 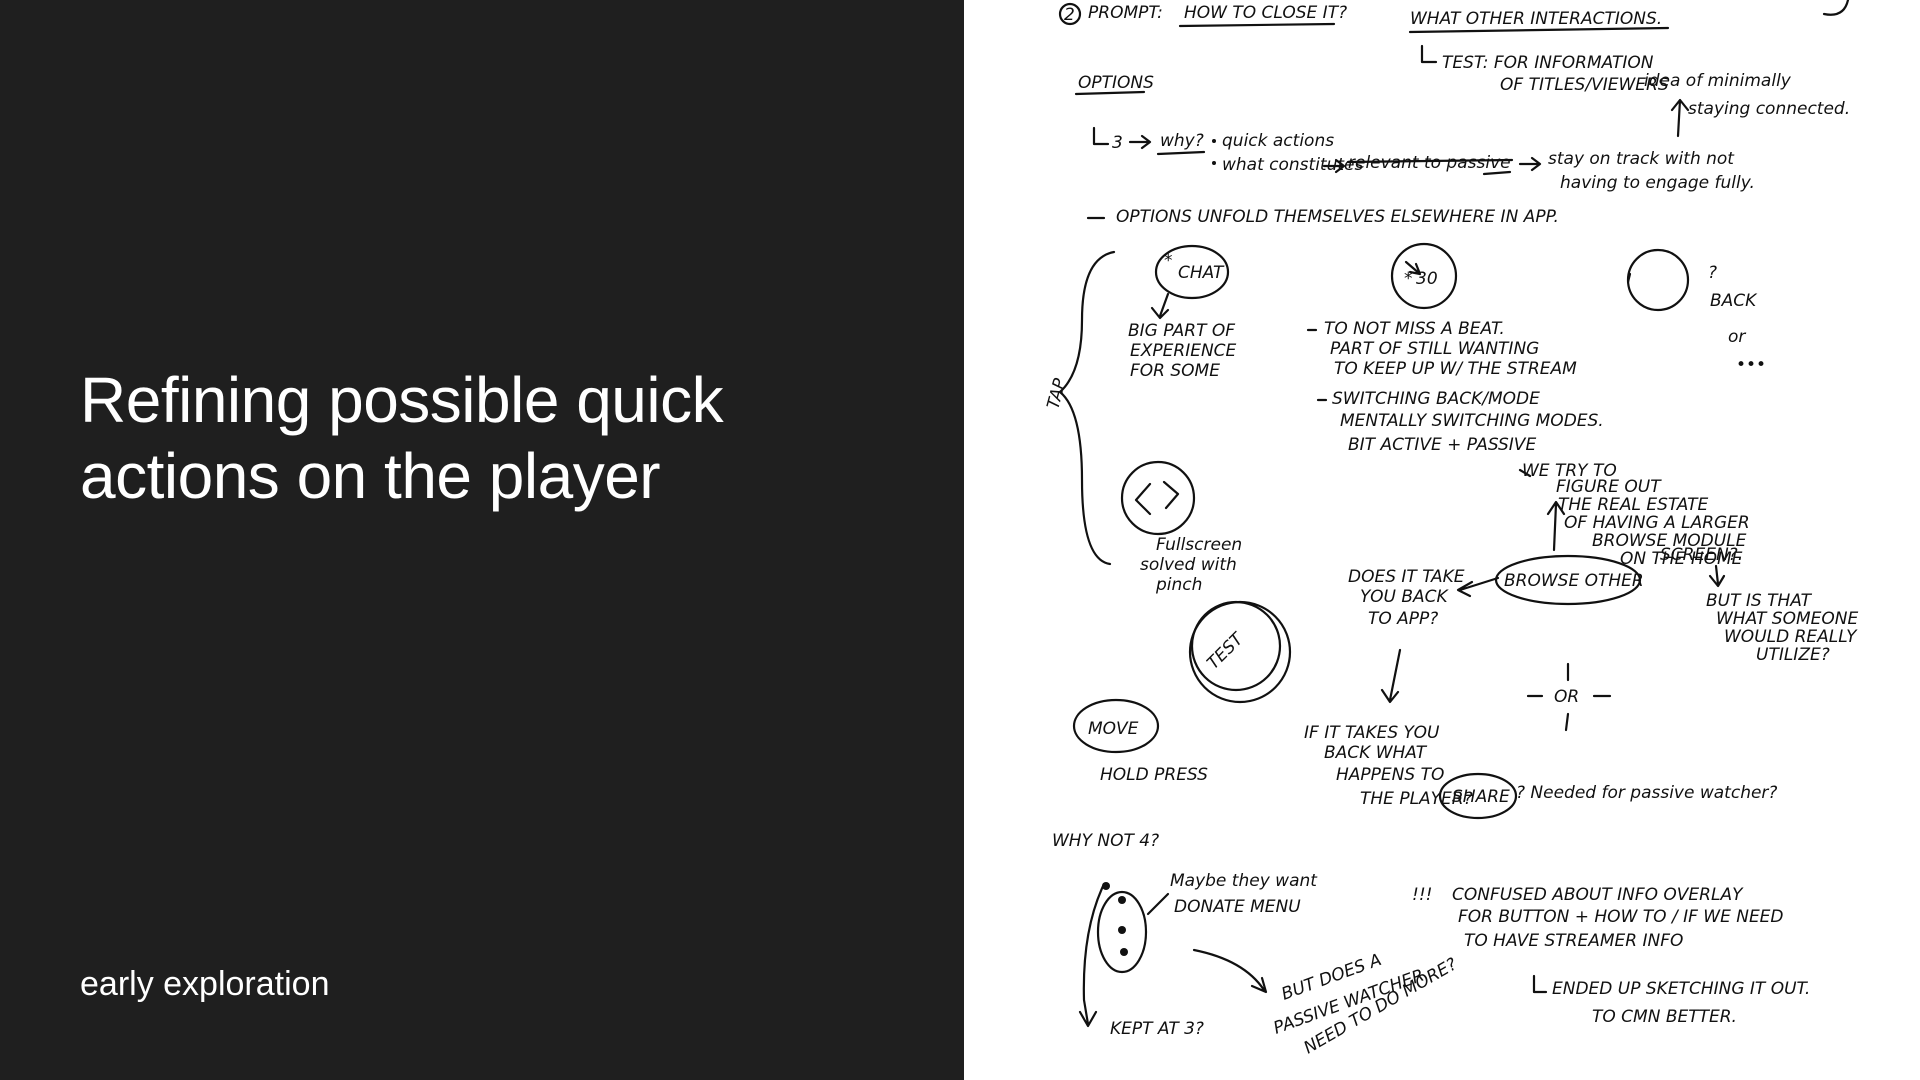 What do you see at coordinates (1069, 15) in the screenshot?
I see `prompt-number: 2` at bounding box center [1069, 15].